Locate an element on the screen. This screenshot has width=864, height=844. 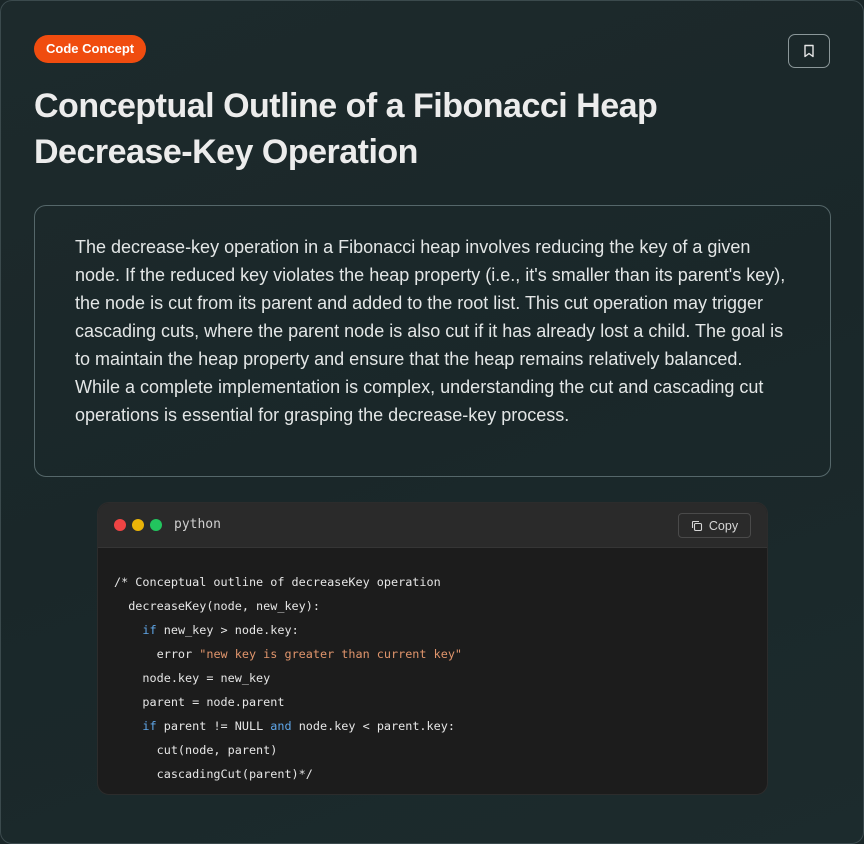
window-minimize-dot is located at coordinates (138, 525).